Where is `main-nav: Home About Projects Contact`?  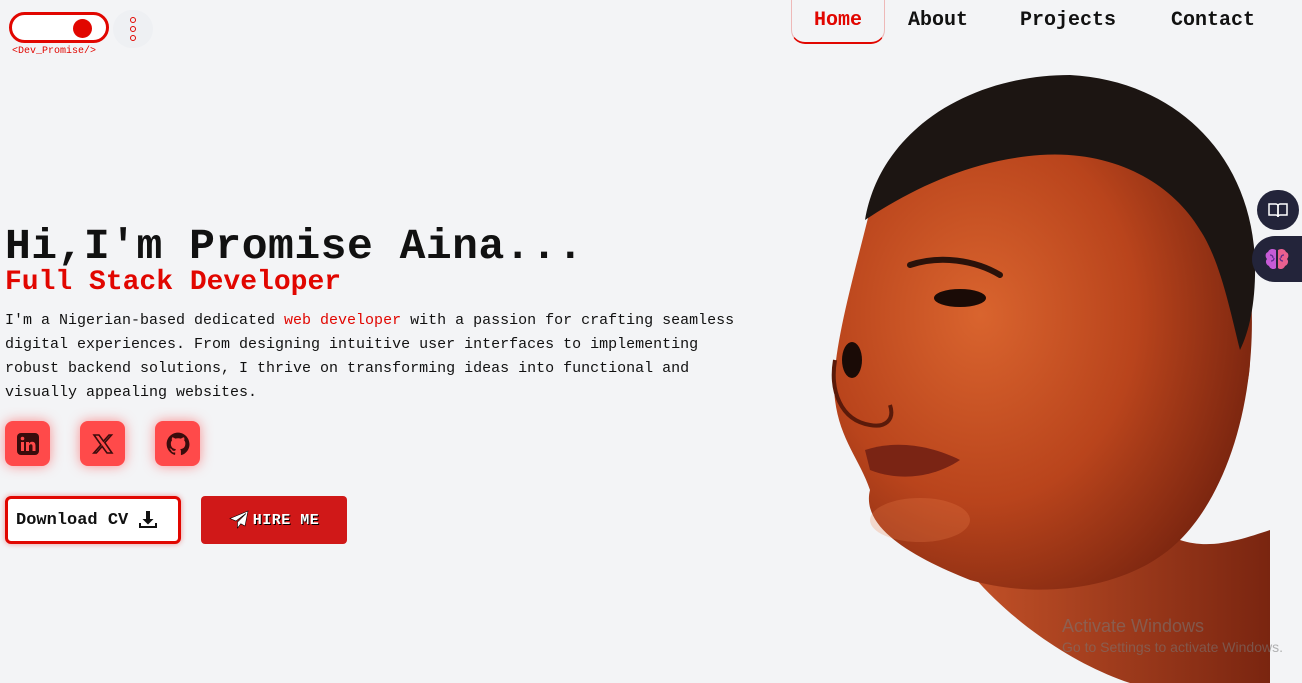
main-nav: Home About Projects Contact is located at coordinates (1046, 24).